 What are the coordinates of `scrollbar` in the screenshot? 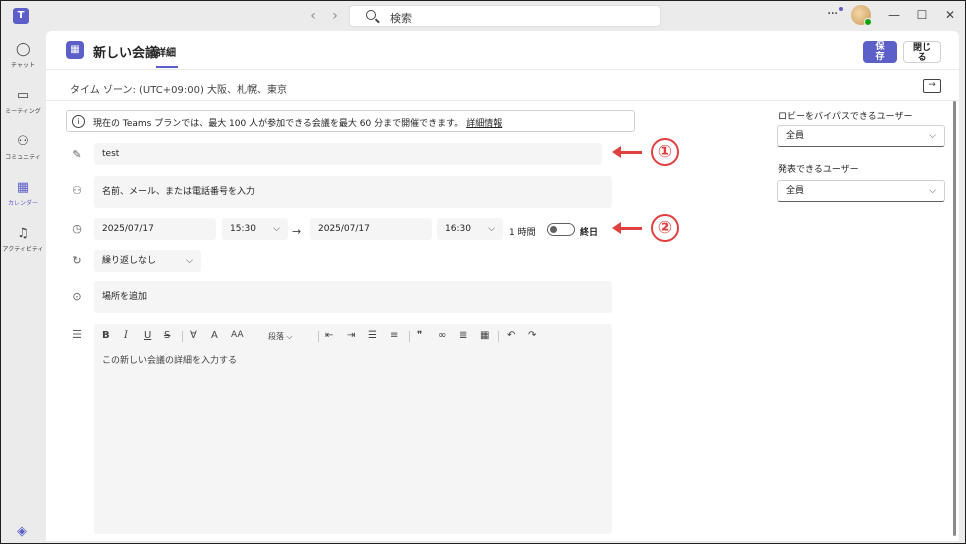 It's located at (954, 318).